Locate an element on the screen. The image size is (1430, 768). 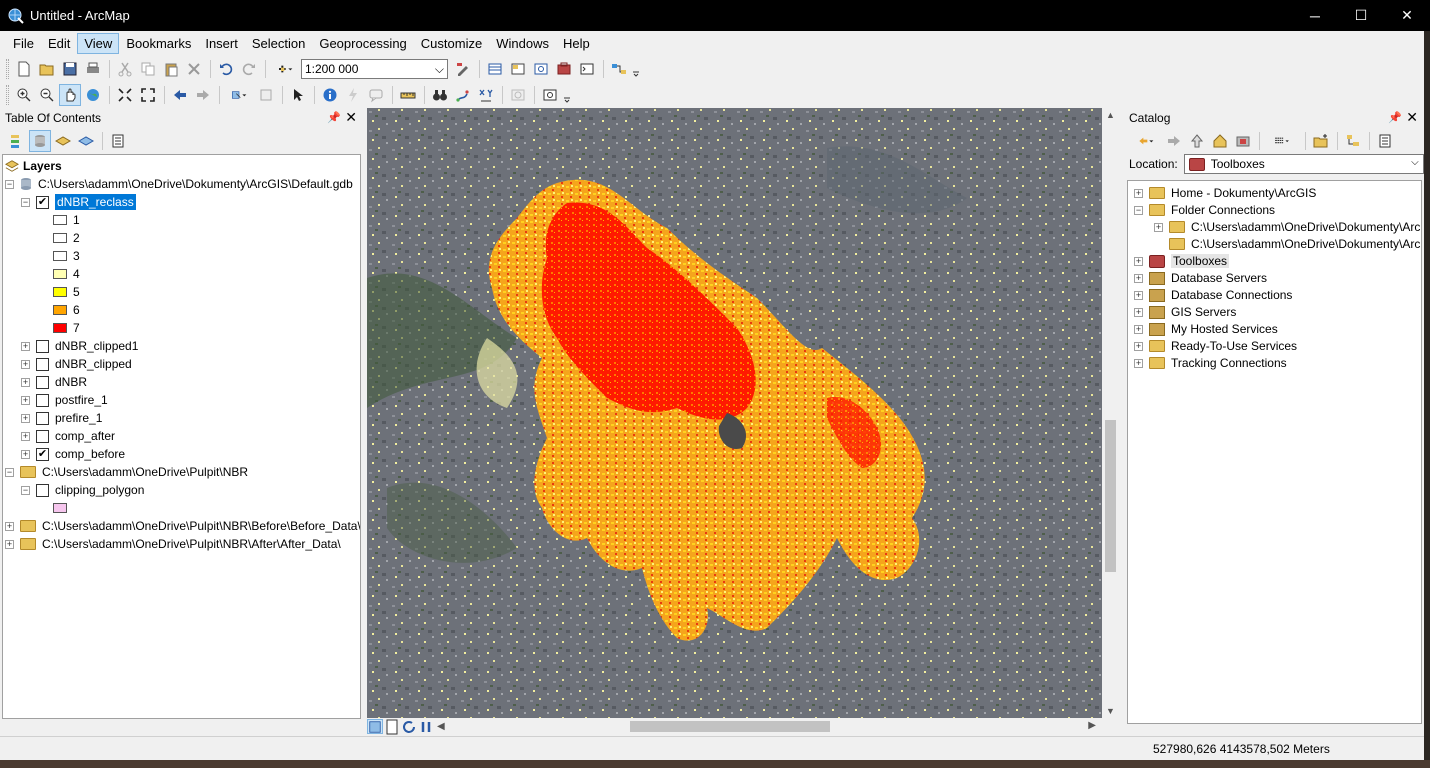
views-icon is located at coordinates (1282, 141).